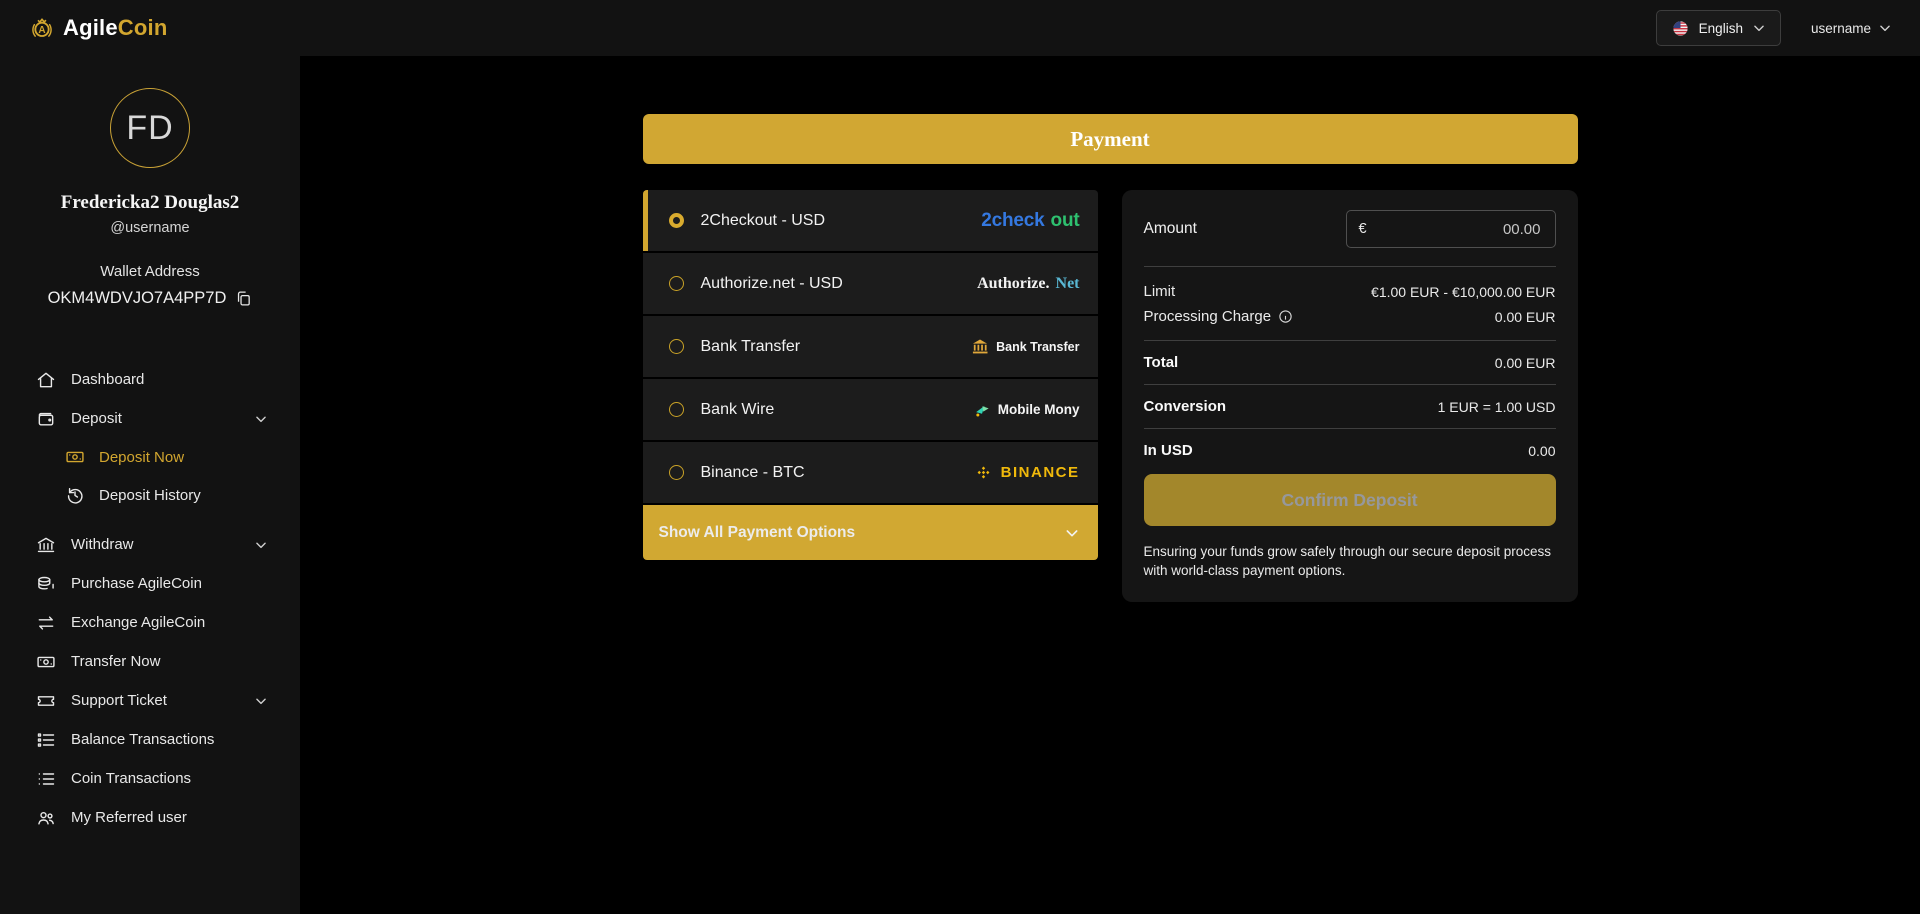  What do you see at coordinates (1038, 409) in the screenshot?
I see `logo-text: Mobile Mony` at bounding box center [1038, 409].